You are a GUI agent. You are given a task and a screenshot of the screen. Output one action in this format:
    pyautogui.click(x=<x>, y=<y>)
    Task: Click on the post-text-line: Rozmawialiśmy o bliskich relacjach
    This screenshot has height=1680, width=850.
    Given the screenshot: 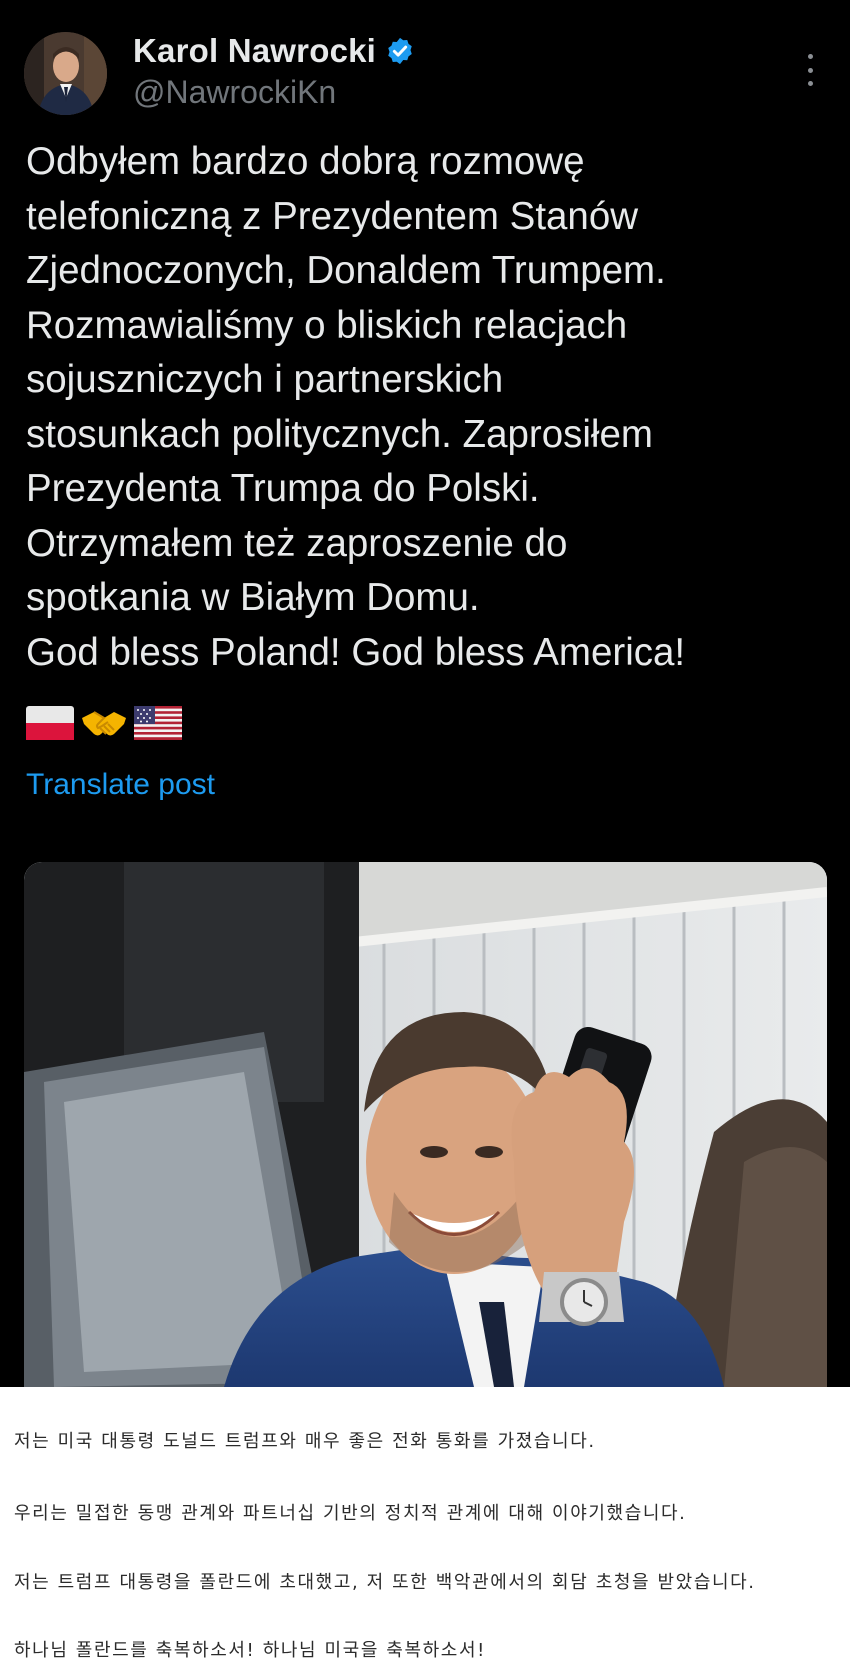 What is the action you would take?
    pyautogui.click(x=327, y=325)
    